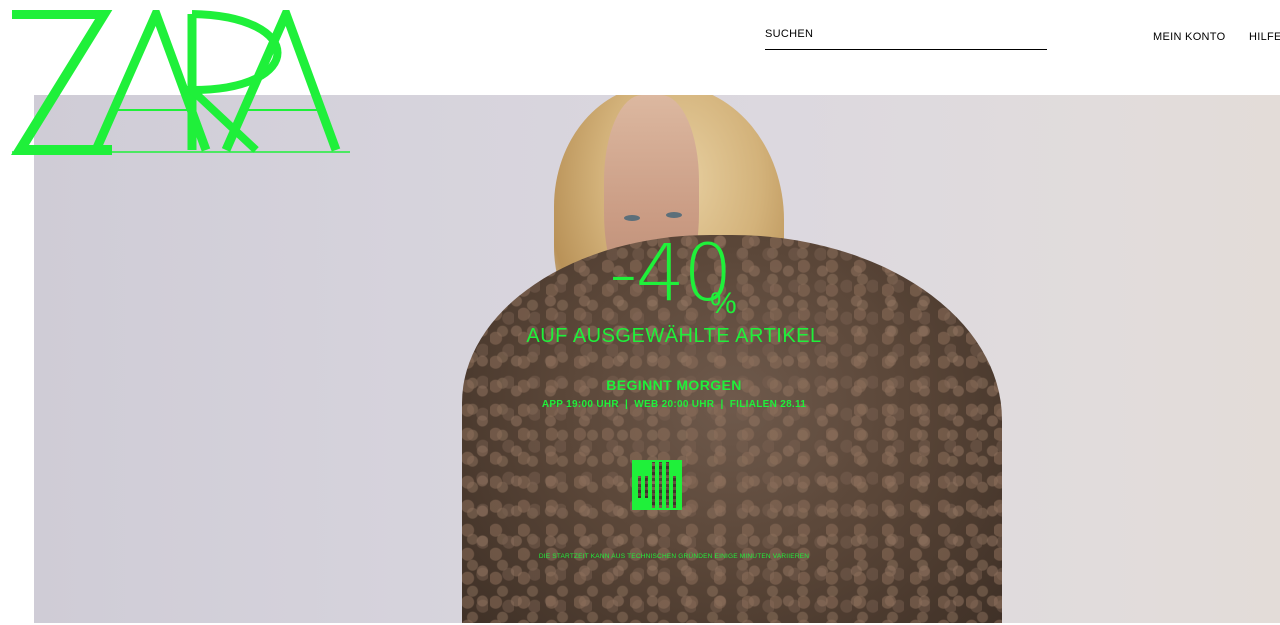 This screenshot has height=625, width=1280. What do you see at coordinates (670, 274) in the screenshot?
I see `promo-discount: -40` at bounding box center [670, 274].